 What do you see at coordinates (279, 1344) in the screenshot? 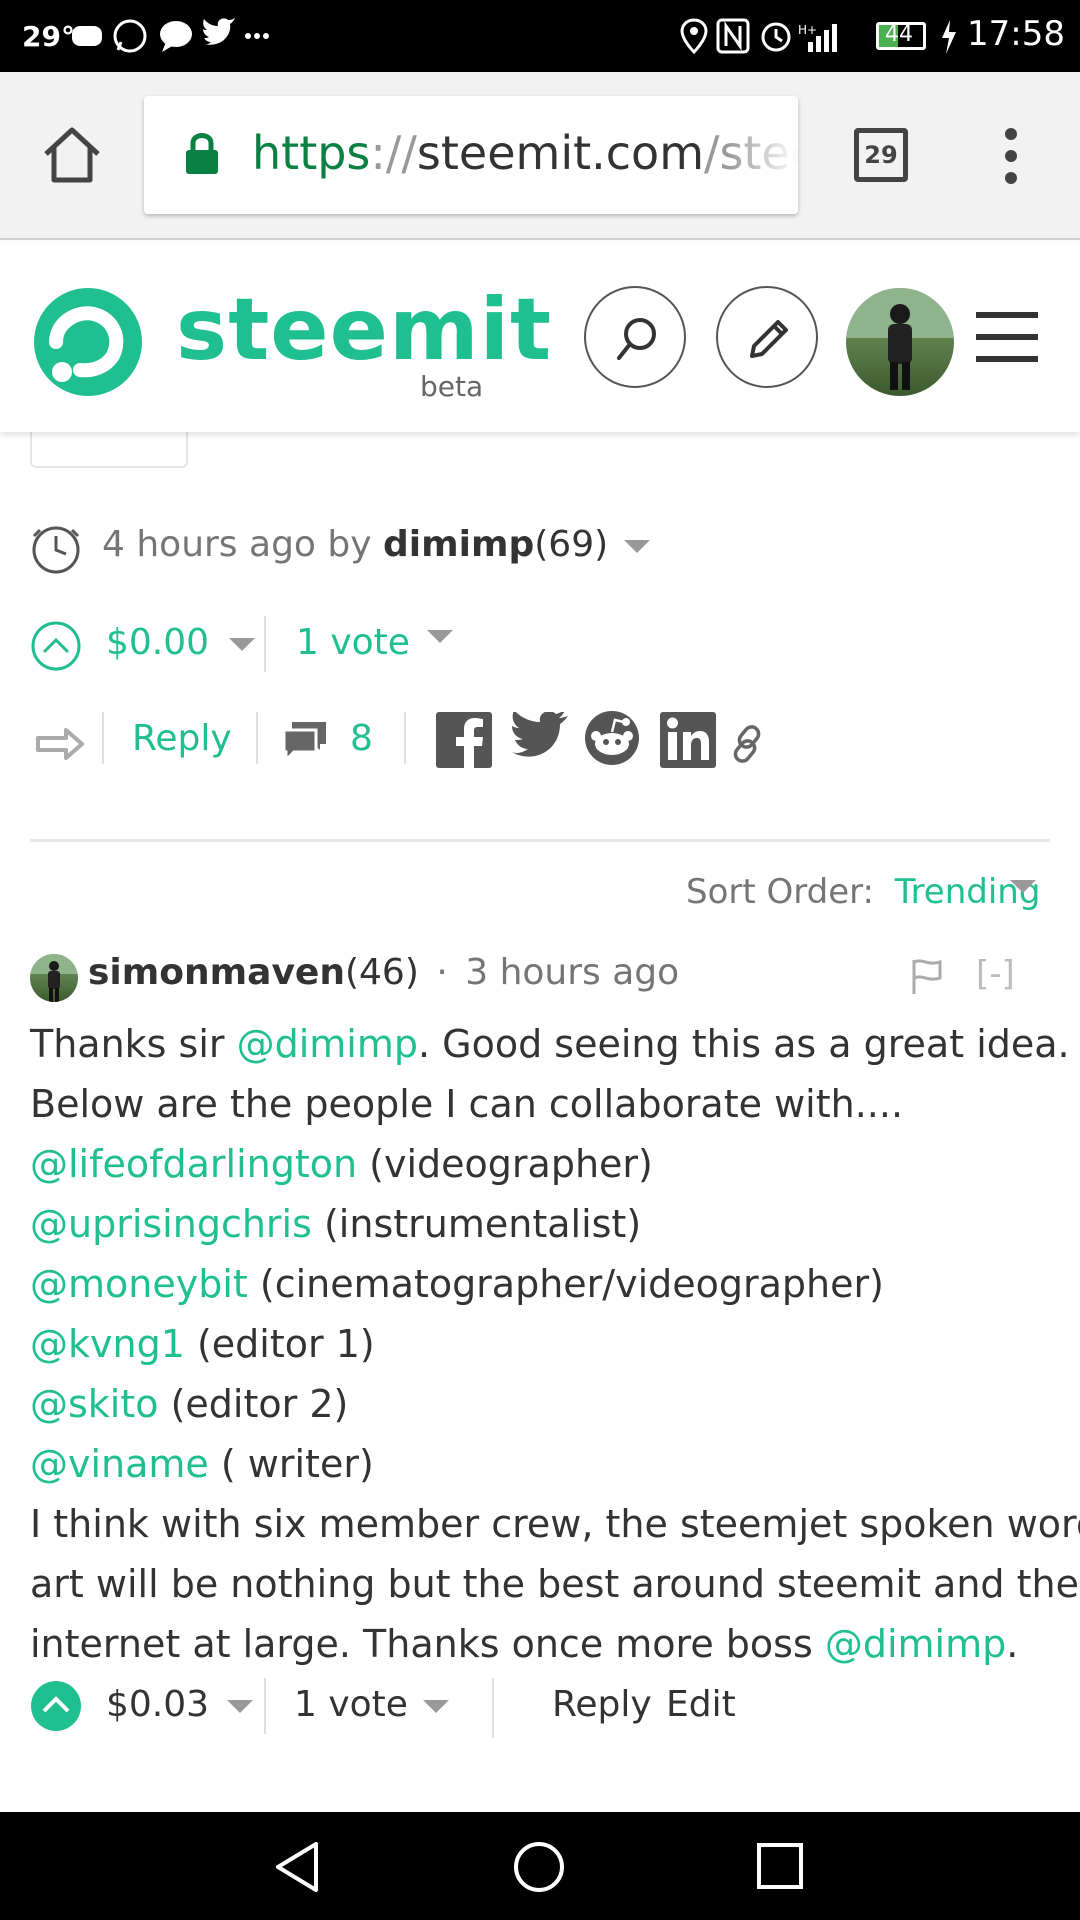
I see `comment-text: (editor 1)` at bounding box center [279, 1344].